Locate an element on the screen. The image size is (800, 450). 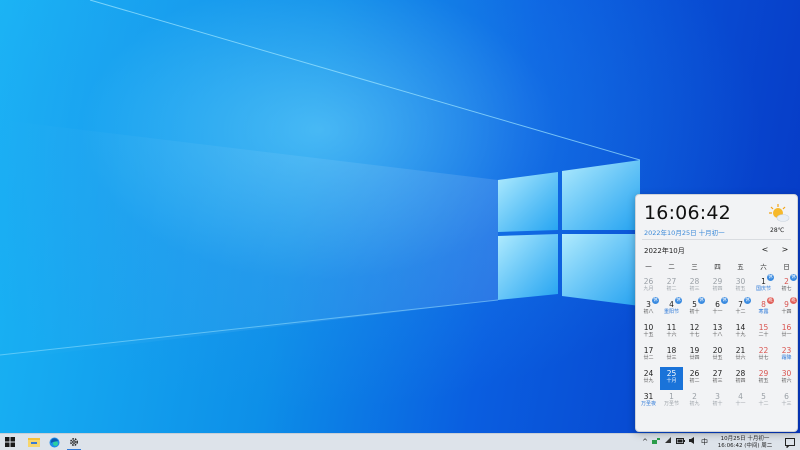
calendar-day-today: 25 十月 is located at coordinates (671, 378).